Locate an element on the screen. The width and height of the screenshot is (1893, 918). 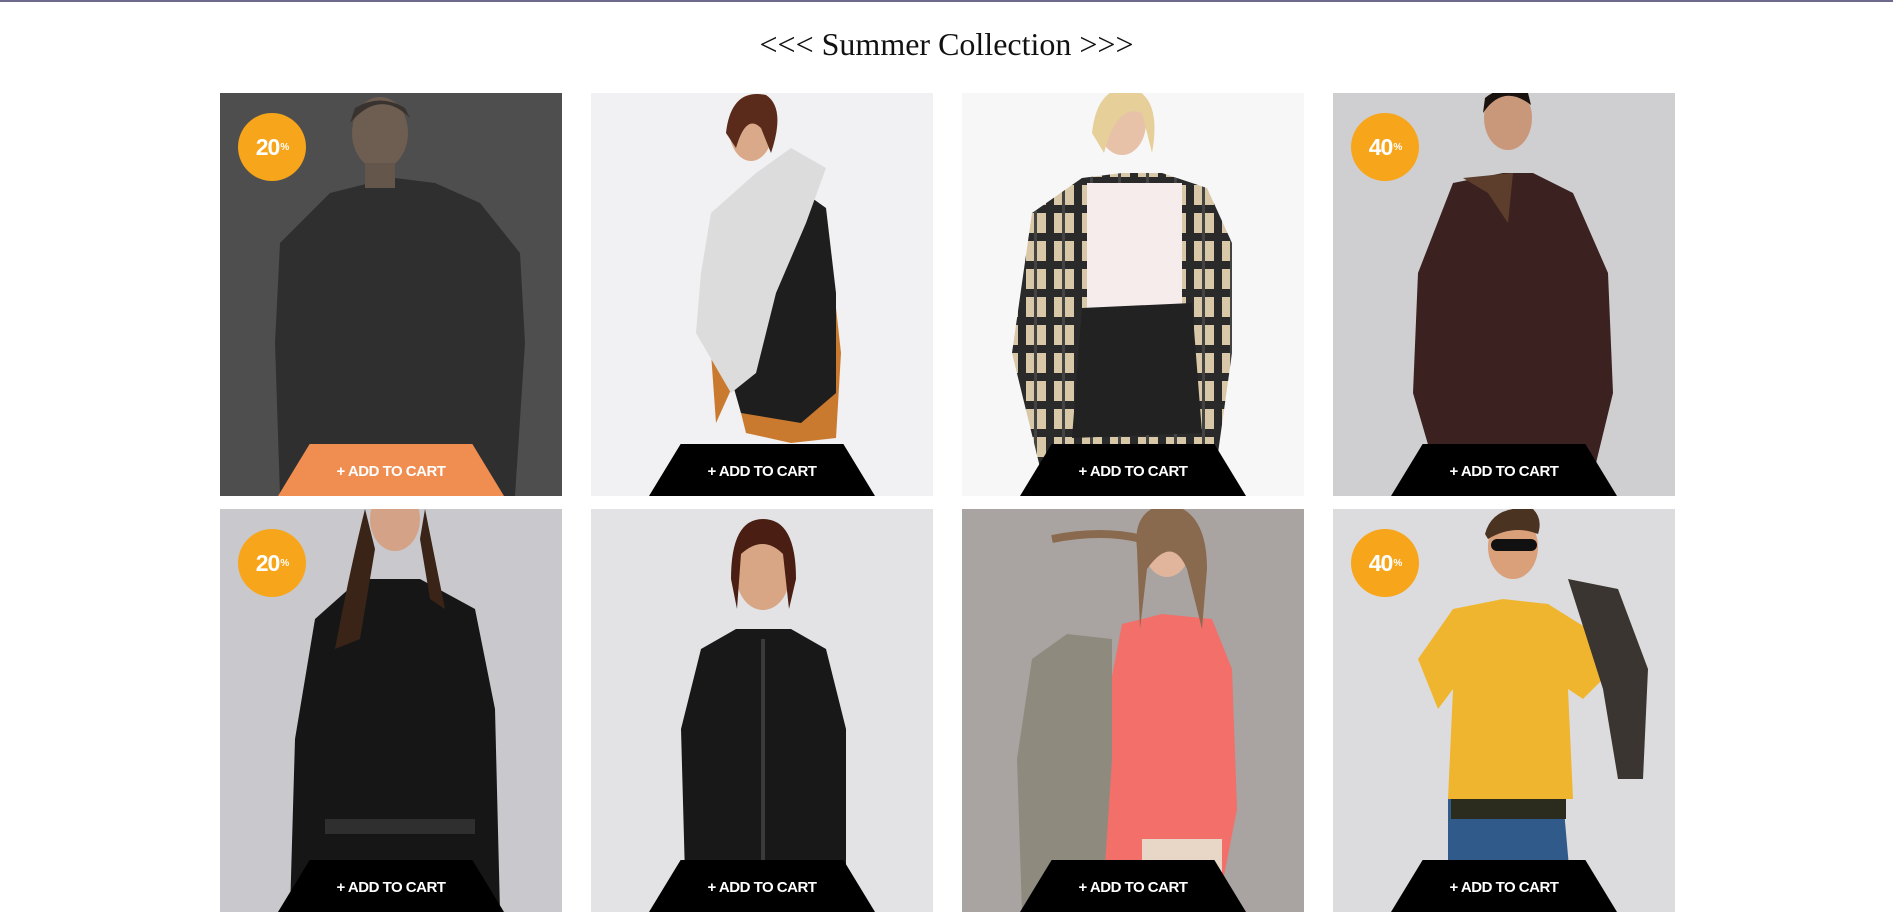
product-card-1: 20% + ADD TO CART is located at coordinates (391, 294).